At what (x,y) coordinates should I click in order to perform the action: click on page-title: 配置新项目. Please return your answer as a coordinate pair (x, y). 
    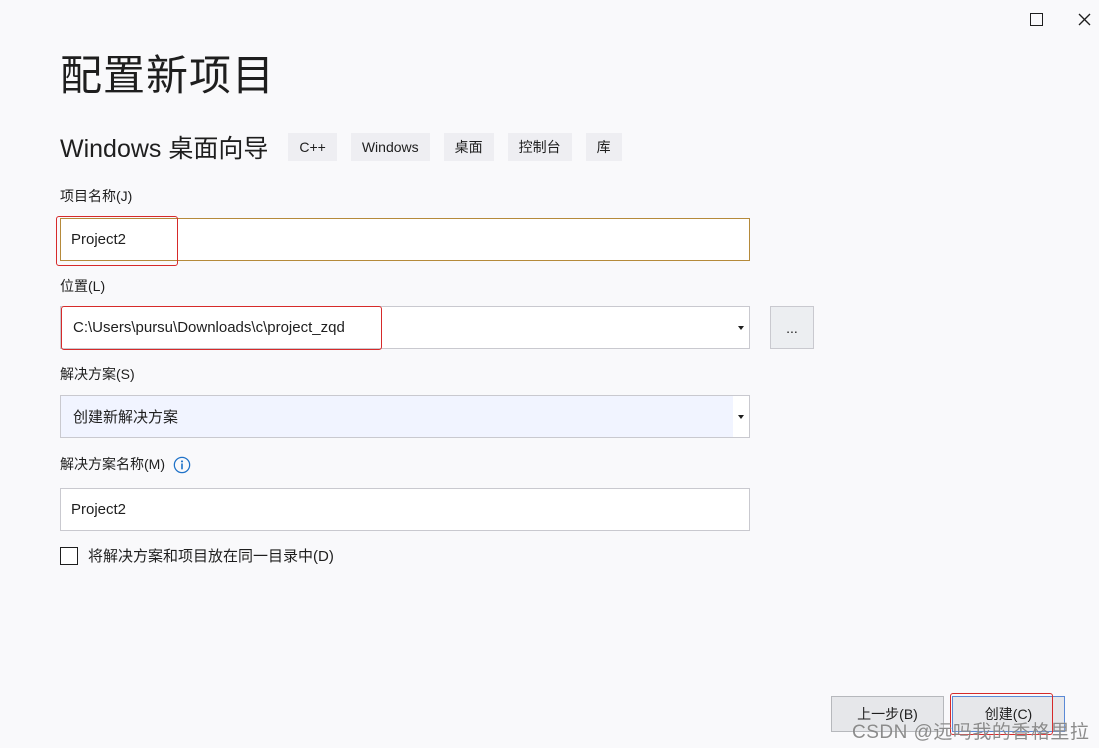
    Looking at the image, I should click on (168, 75).